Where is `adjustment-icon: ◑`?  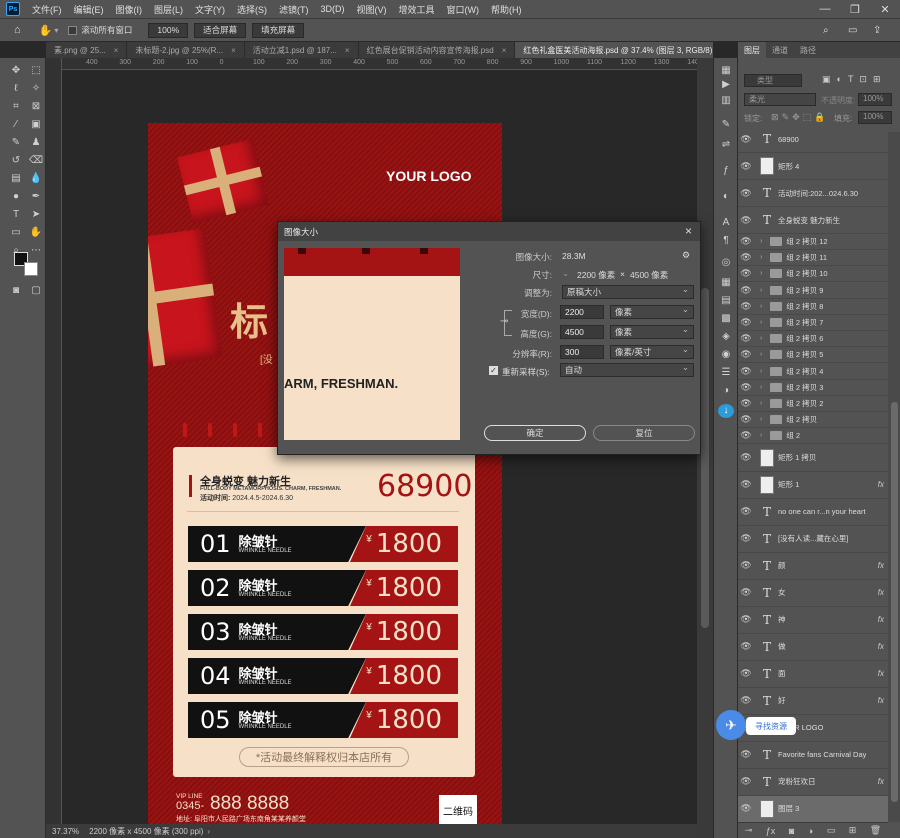 adjustment-icon: ◑ is located at coordinates (810, 831).